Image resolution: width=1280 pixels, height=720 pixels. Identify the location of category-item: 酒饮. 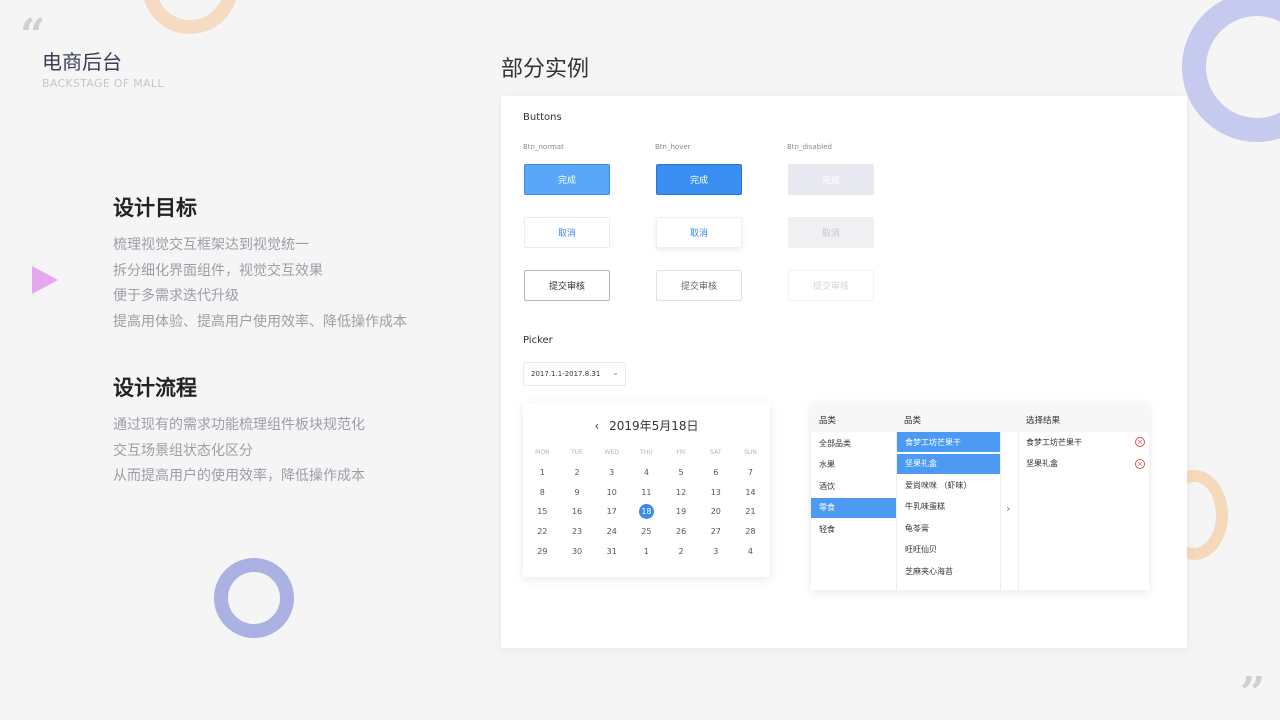
(853, 486).